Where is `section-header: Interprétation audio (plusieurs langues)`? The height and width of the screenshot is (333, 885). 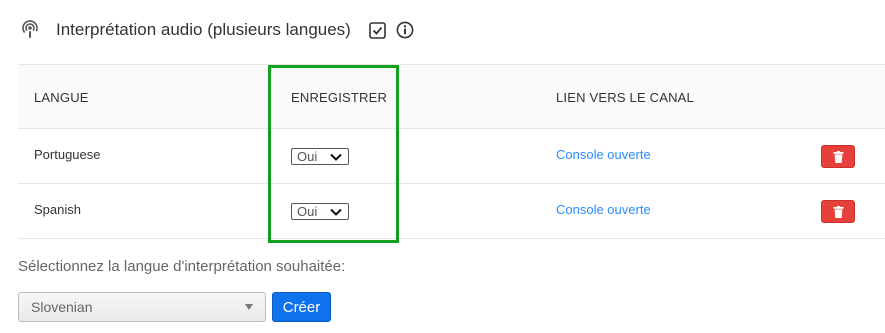 section-header: Interprétation audio (plusieurs langues) is located at coordinates (217, 30).